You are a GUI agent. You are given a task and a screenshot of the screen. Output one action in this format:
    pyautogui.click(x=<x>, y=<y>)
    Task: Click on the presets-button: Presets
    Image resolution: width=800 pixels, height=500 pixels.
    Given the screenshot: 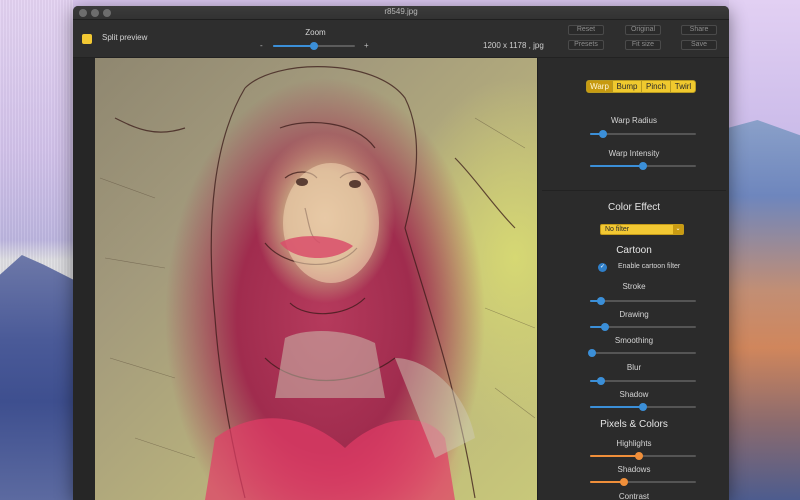 What is the action you would take?
    pyautogui.click(x=586, y=45)
    